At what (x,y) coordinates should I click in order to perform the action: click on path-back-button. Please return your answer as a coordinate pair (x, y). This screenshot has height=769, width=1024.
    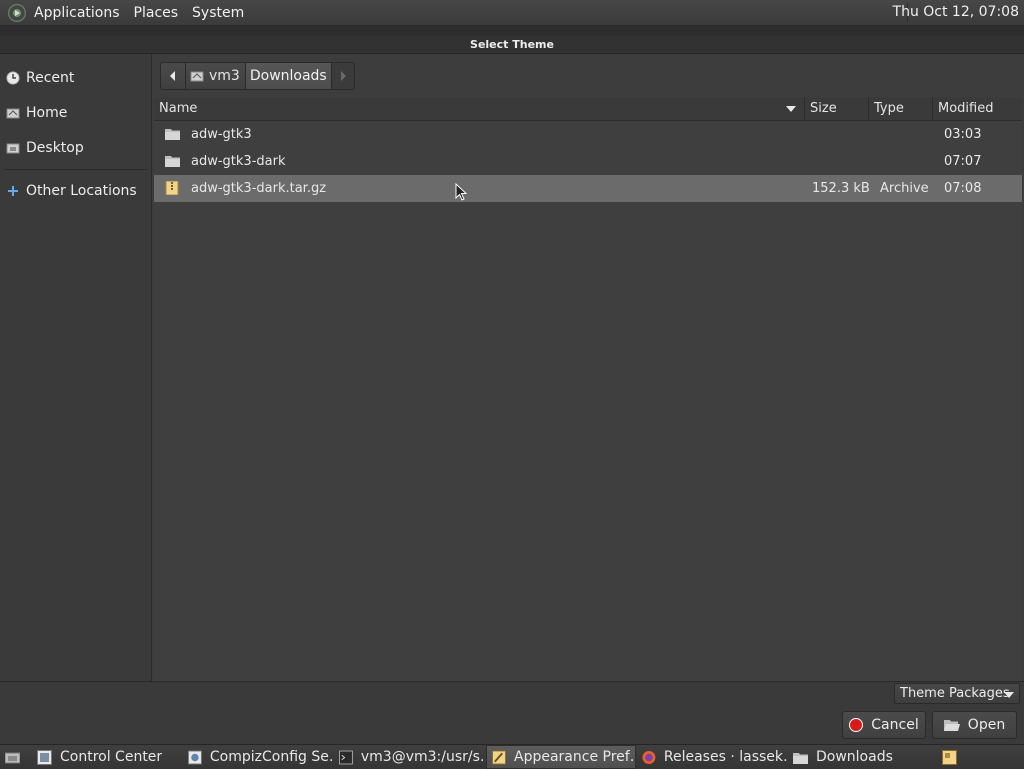
    Looking at the image, I should click on (173, 76).